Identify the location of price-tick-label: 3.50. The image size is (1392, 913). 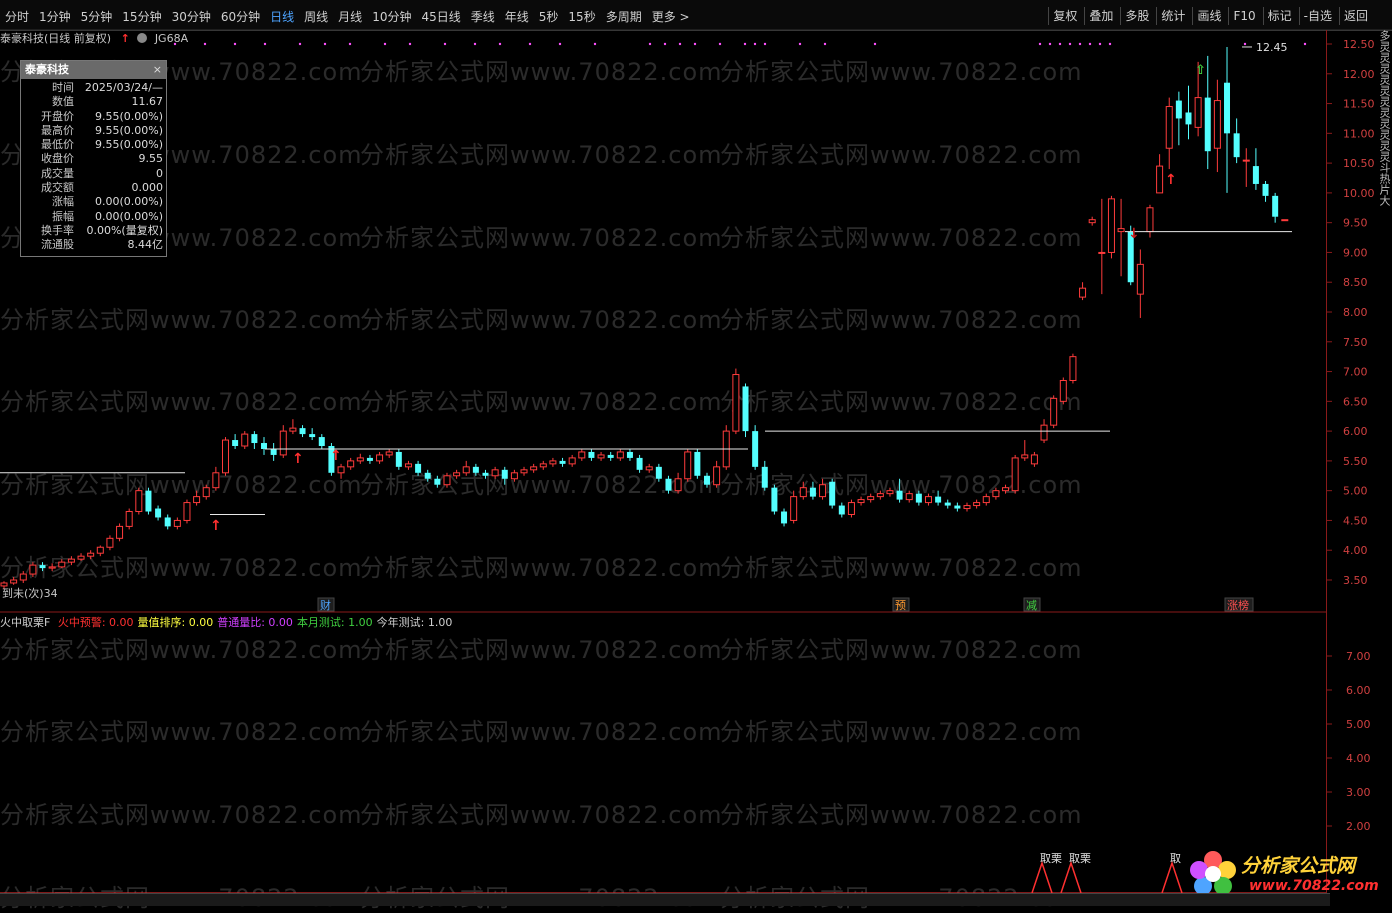
(1355, 580).